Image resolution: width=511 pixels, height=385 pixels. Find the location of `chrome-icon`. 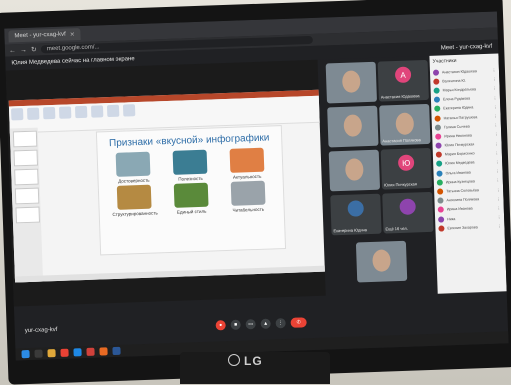

chrome-icon is located at coordinates (64, 352).